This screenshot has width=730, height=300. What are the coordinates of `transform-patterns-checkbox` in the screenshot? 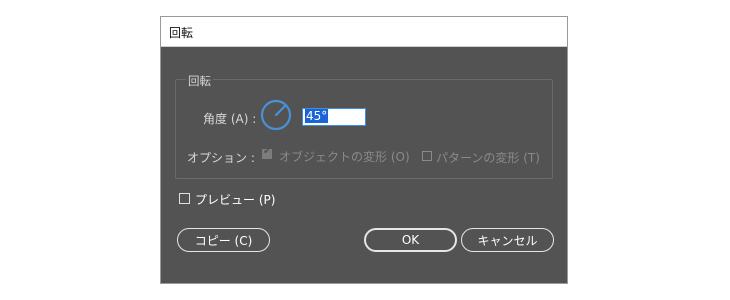 It's located at (427, 156).